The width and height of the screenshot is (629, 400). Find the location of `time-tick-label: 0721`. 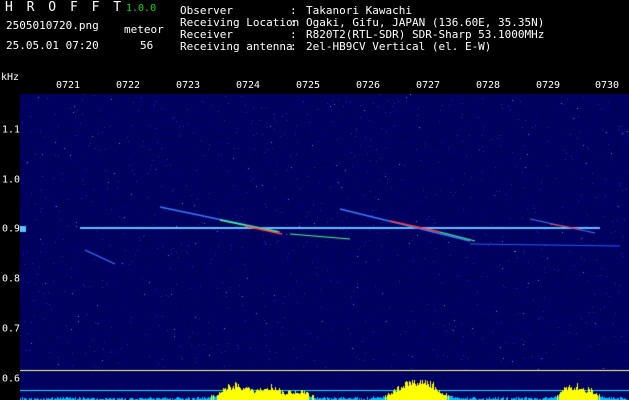

time-tick-label: 0721 is located at coordinates (68, 85).